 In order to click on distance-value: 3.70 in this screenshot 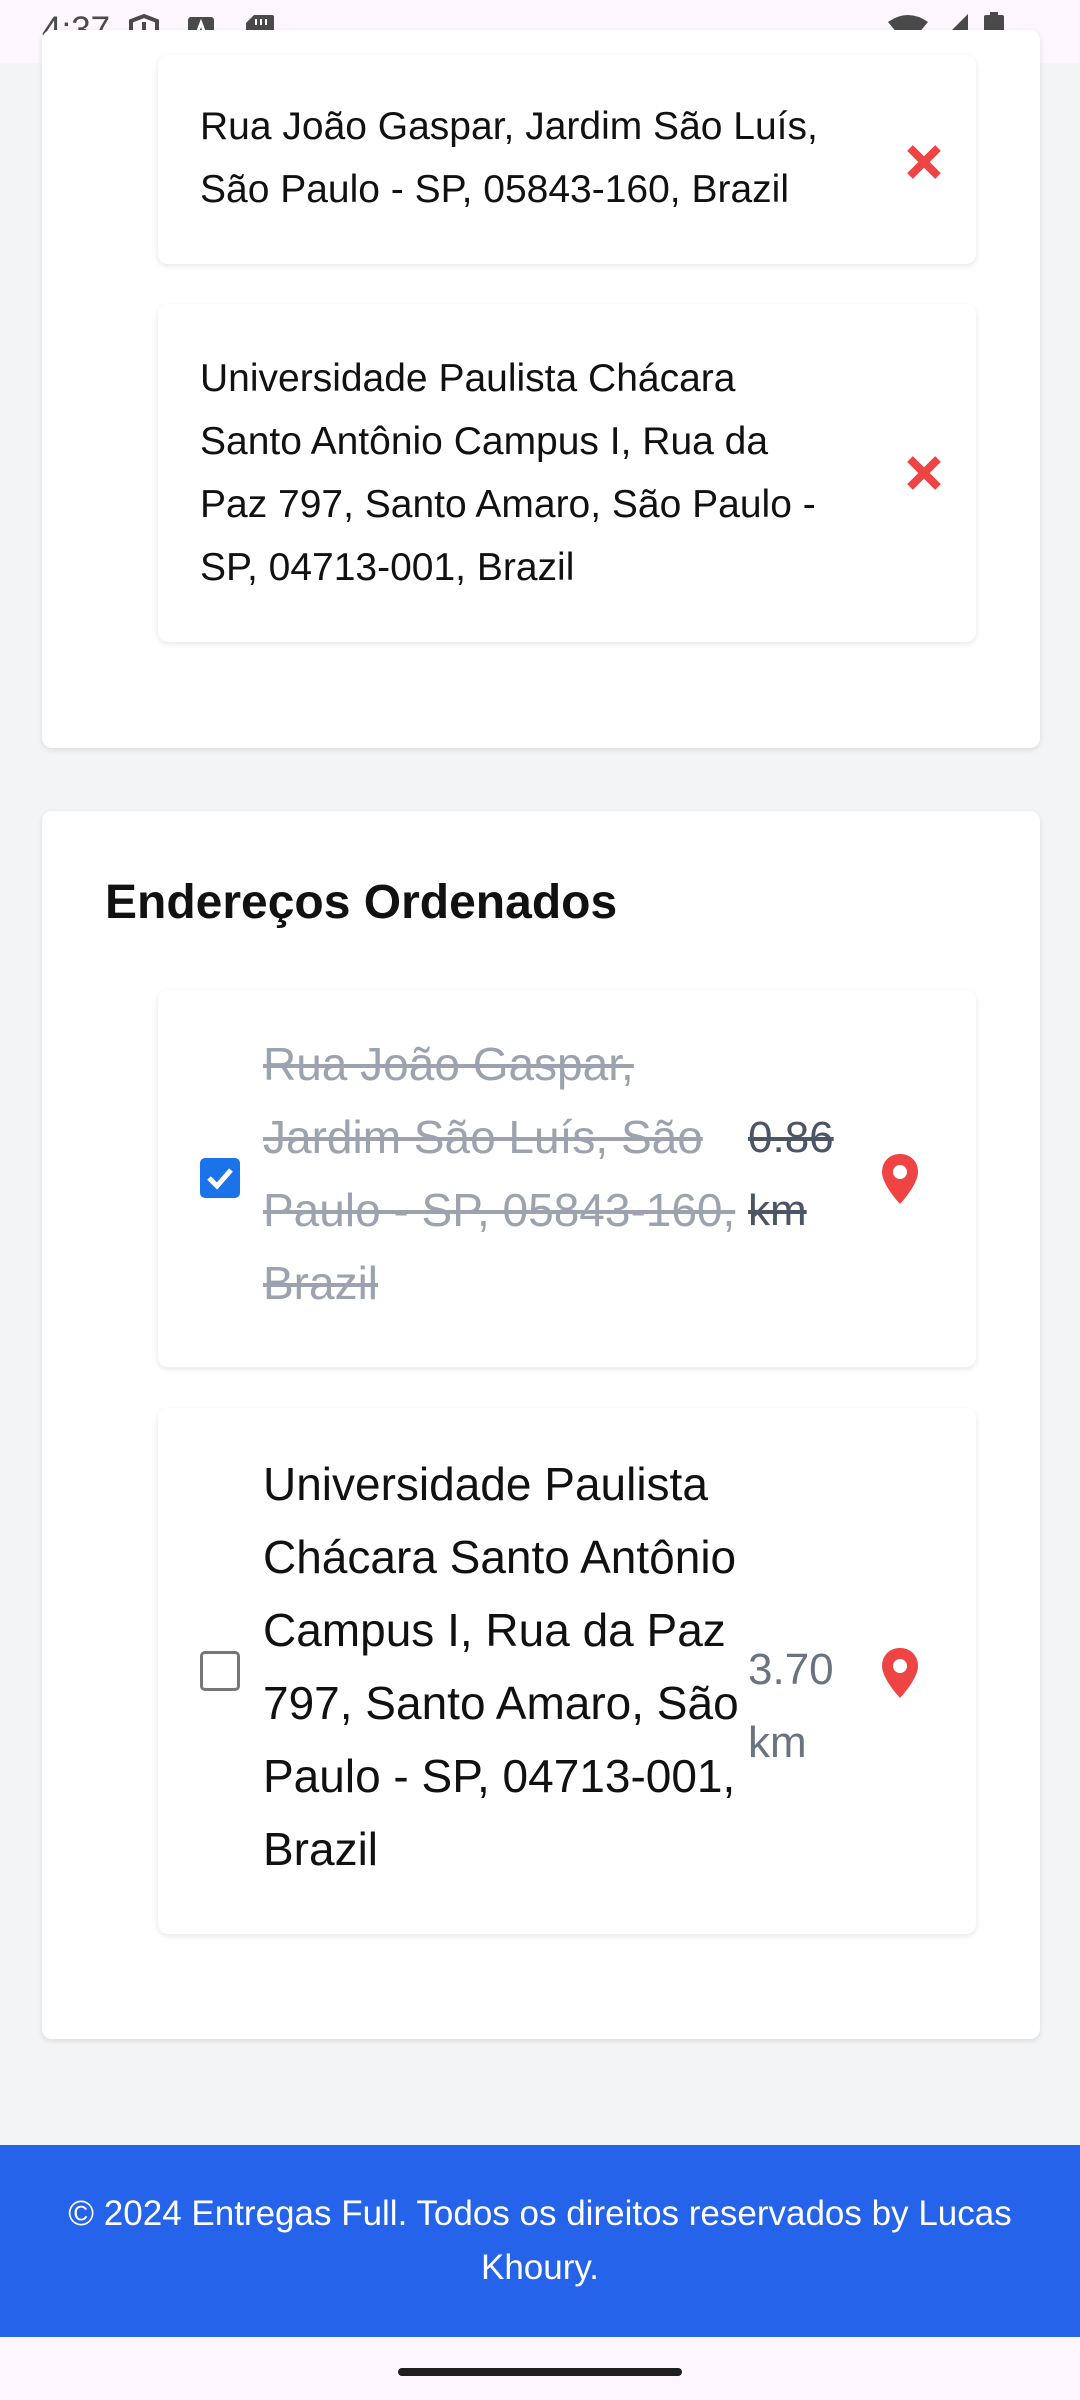, I will do `click(791, 1669)`.